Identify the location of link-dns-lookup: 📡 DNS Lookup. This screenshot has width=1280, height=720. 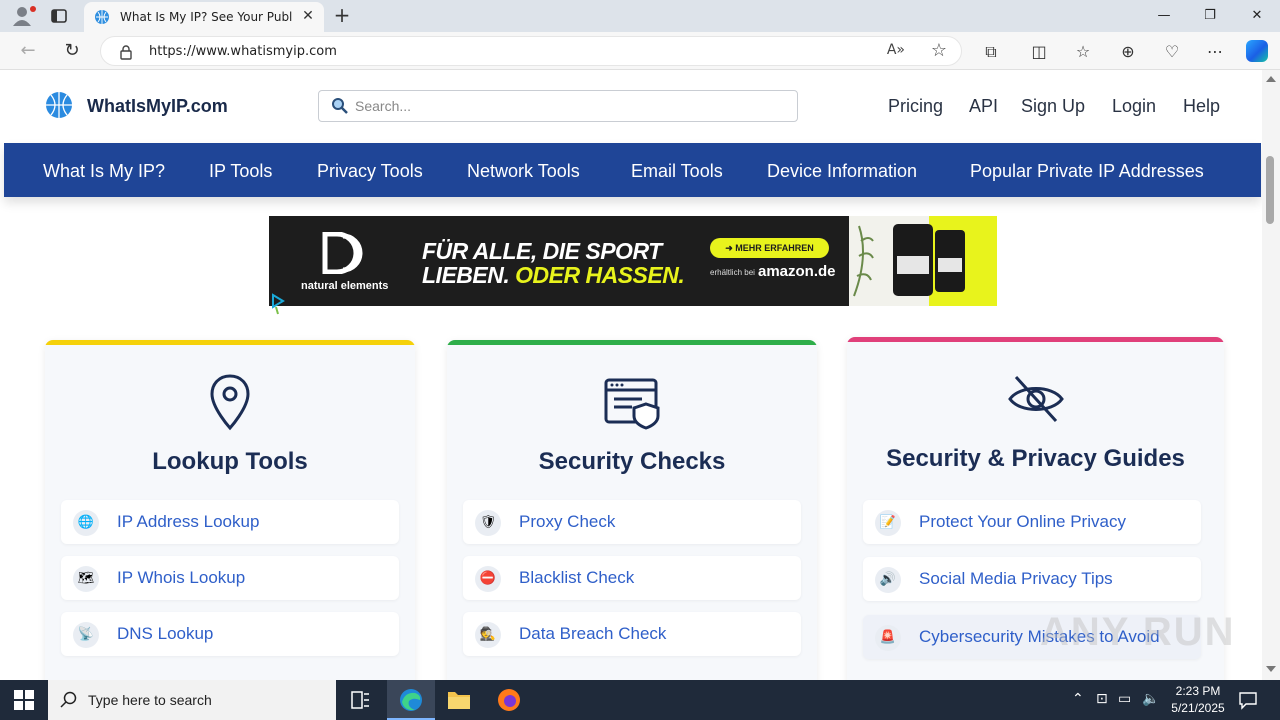
(230, 634).